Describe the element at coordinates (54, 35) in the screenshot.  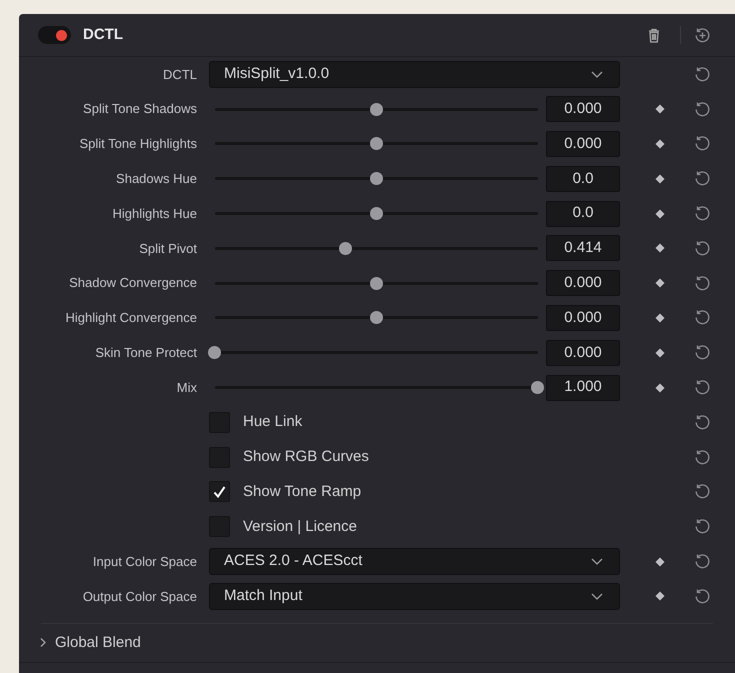
I see `enable-toggle` at that location.